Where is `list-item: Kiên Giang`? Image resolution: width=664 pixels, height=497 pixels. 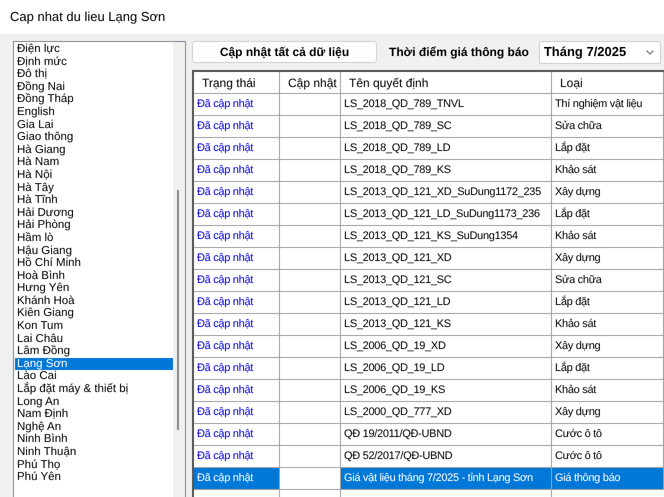 list-item: Kiên Giang is located at coordinates (94, 313).